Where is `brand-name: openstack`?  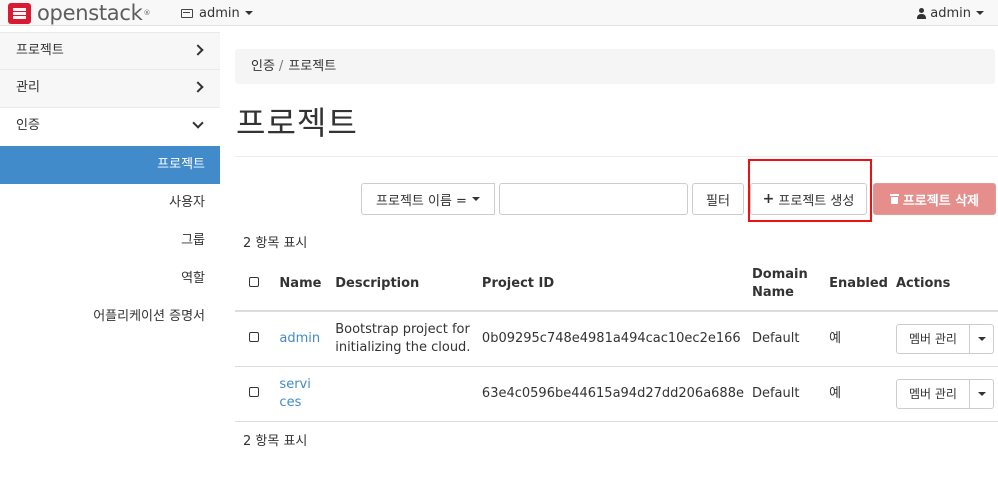 brand-name: openstack is located at coordinates (90, 13).